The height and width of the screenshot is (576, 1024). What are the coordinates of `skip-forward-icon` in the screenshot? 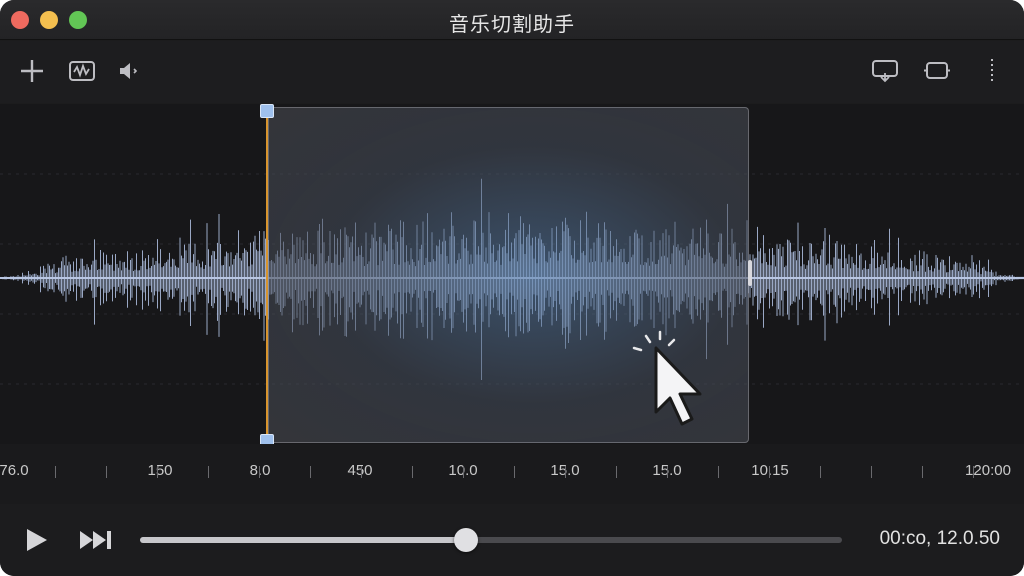 It's located at (95, 540).